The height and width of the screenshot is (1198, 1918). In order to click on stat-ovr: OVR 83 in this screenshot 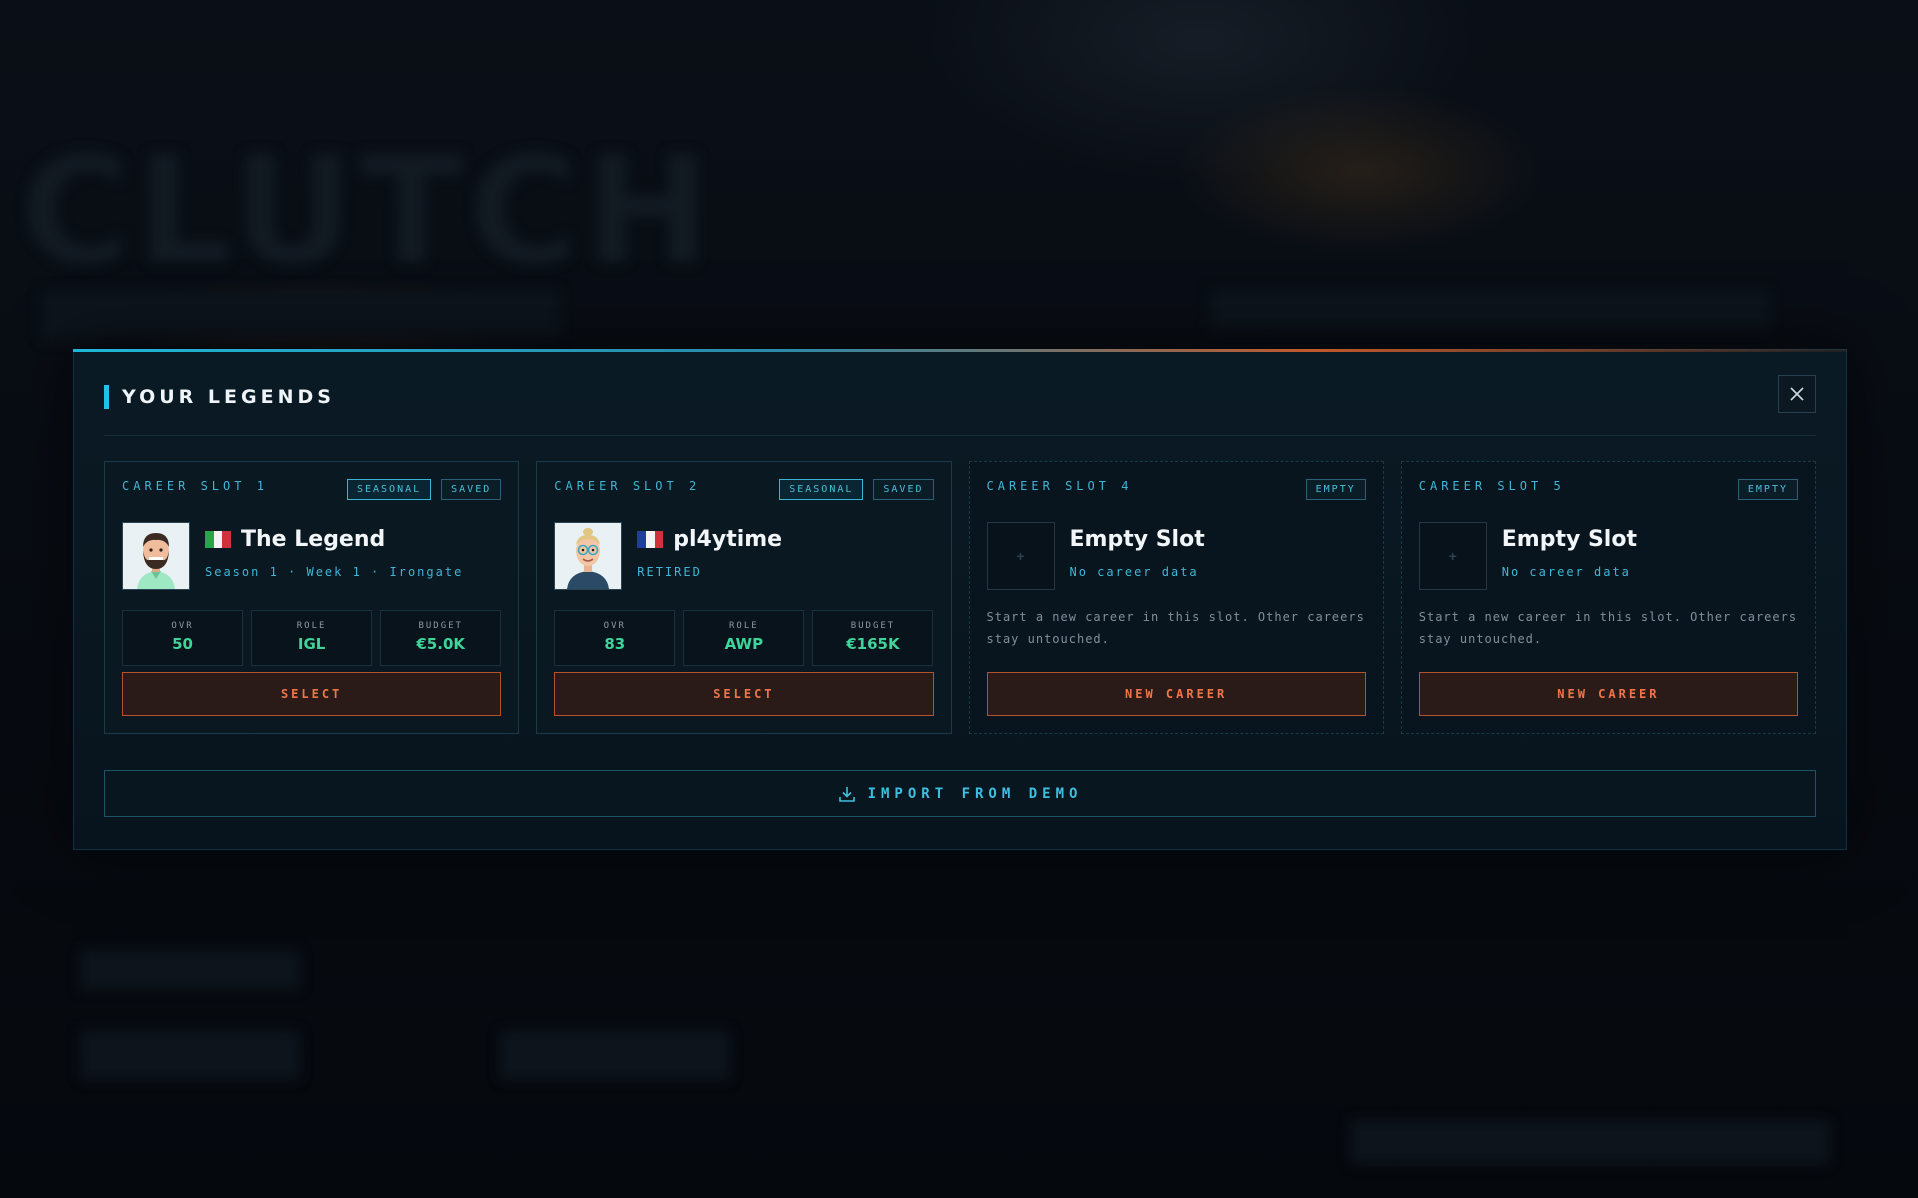, I will do `click(615, 638)`.